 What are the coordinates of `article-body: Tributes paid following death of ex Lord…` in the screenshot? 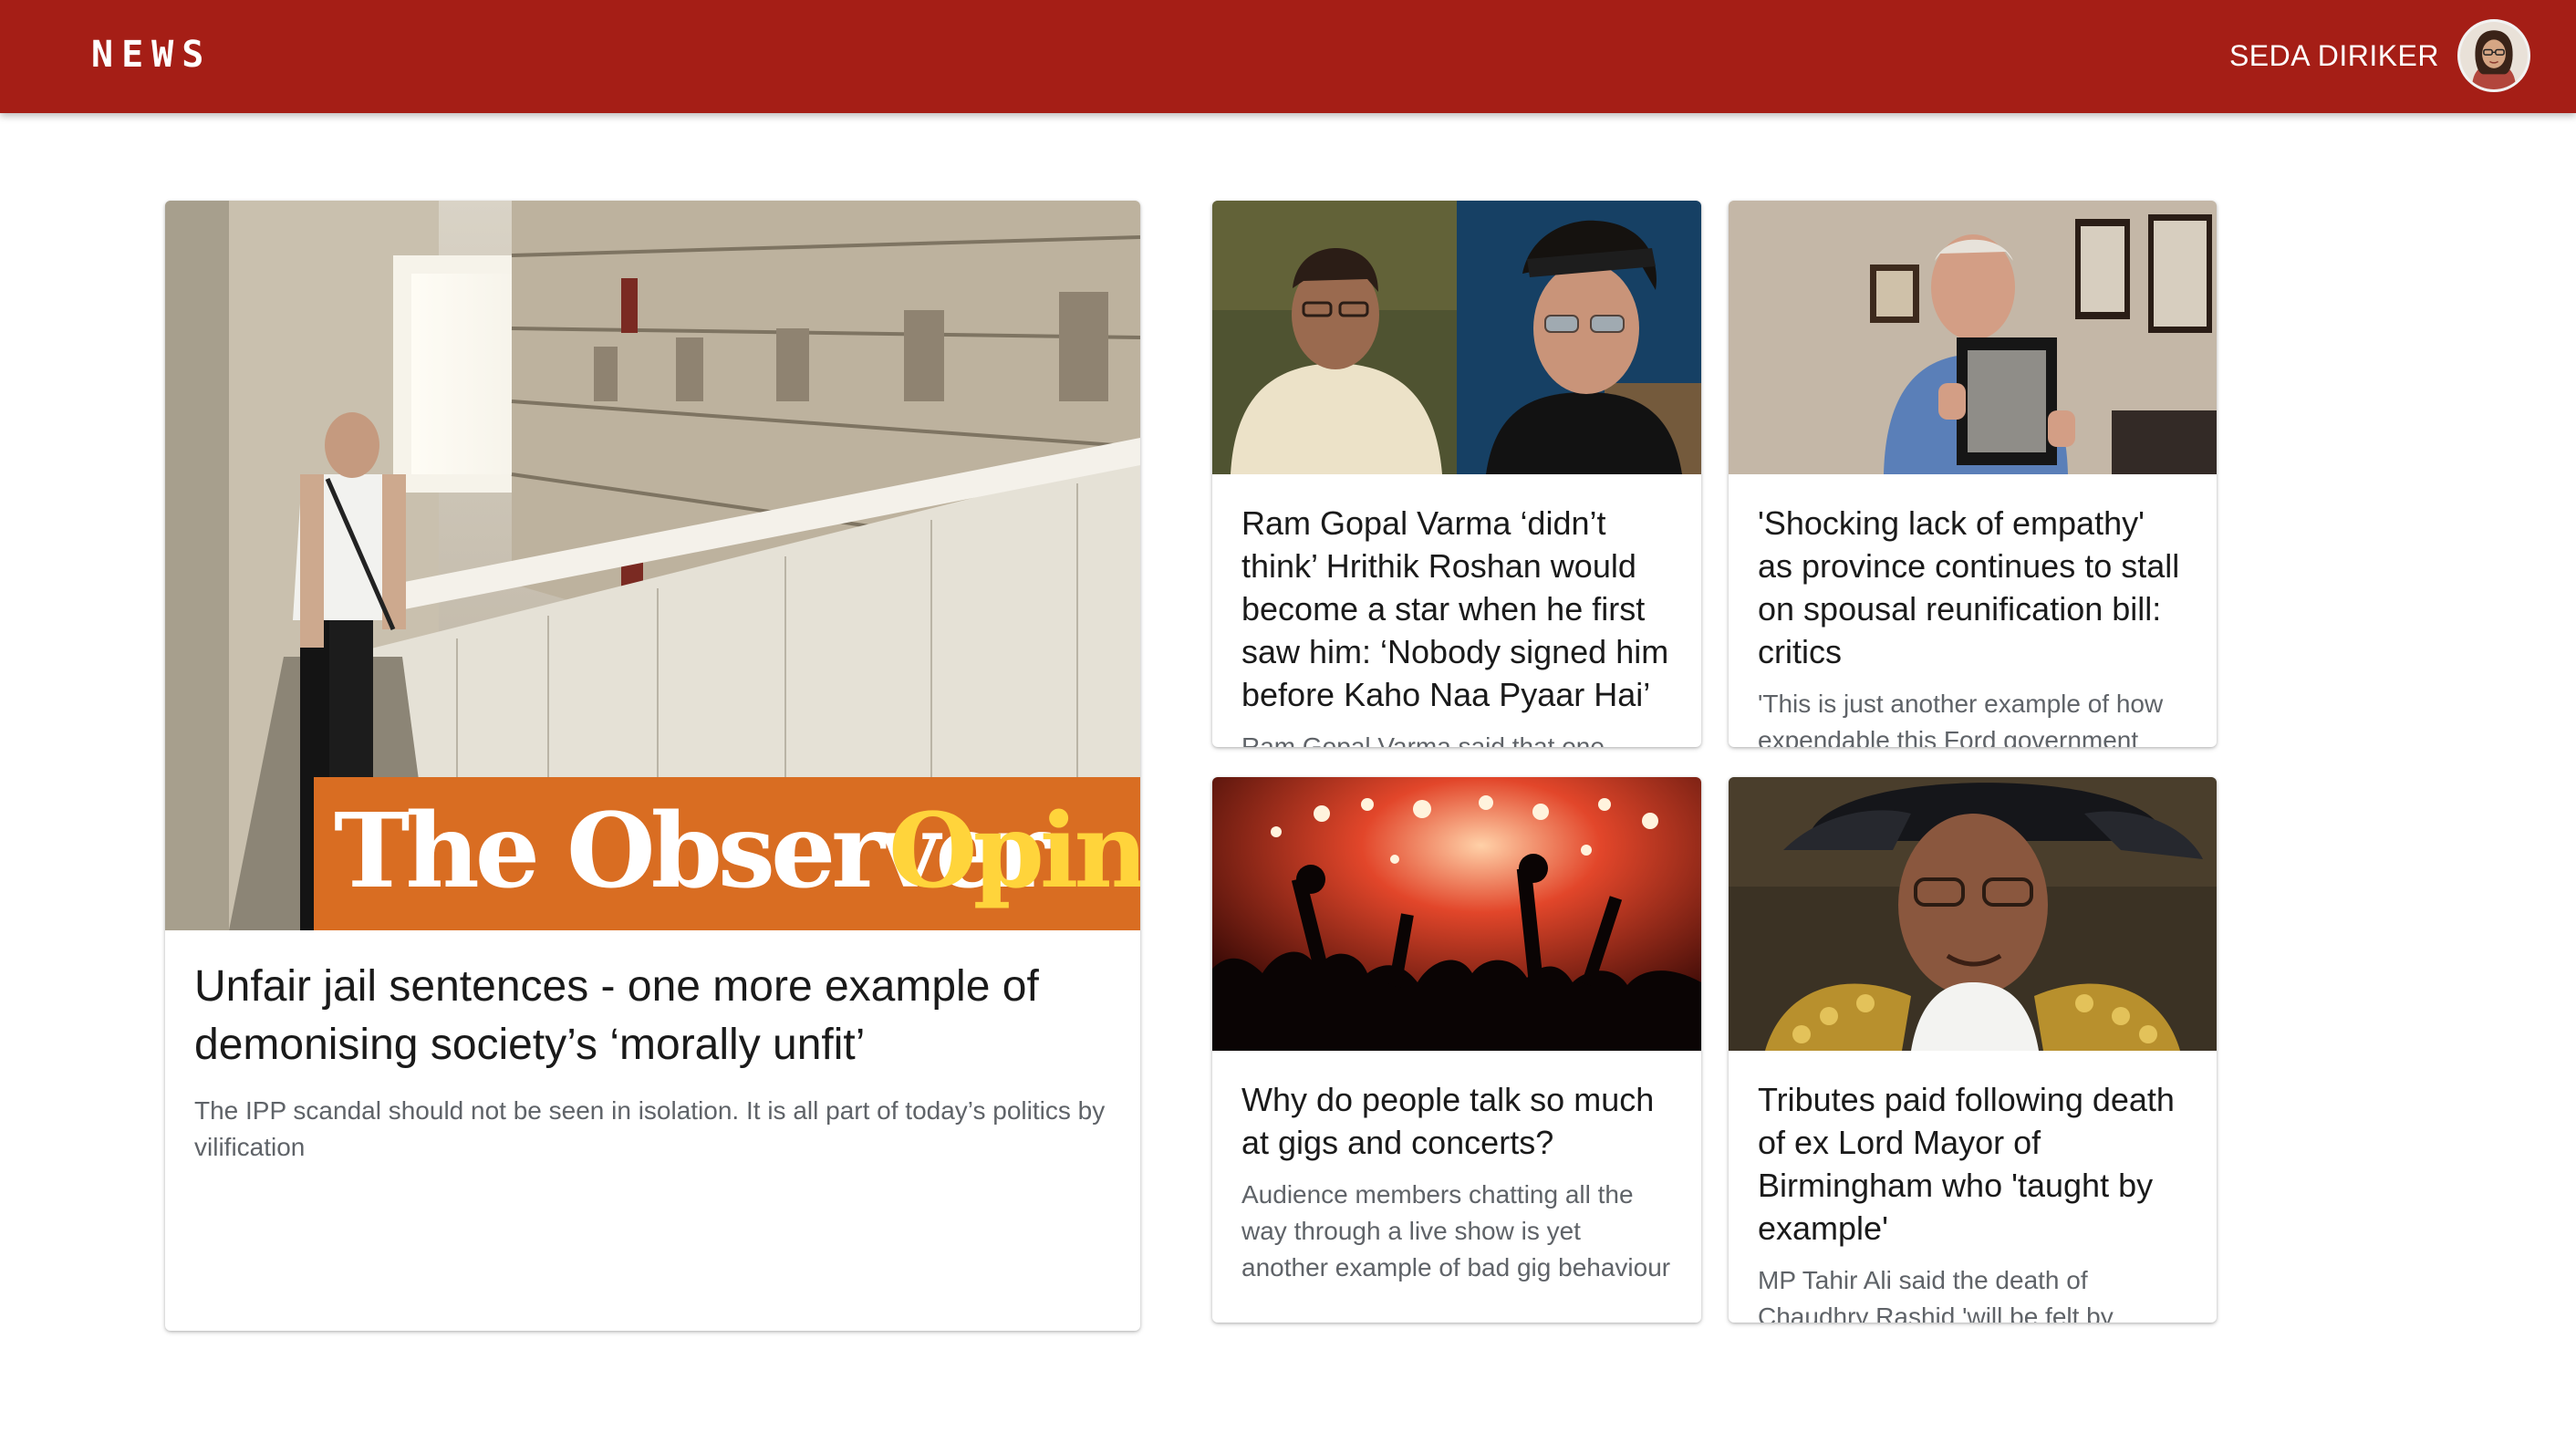 It's located at (1973, 1187).